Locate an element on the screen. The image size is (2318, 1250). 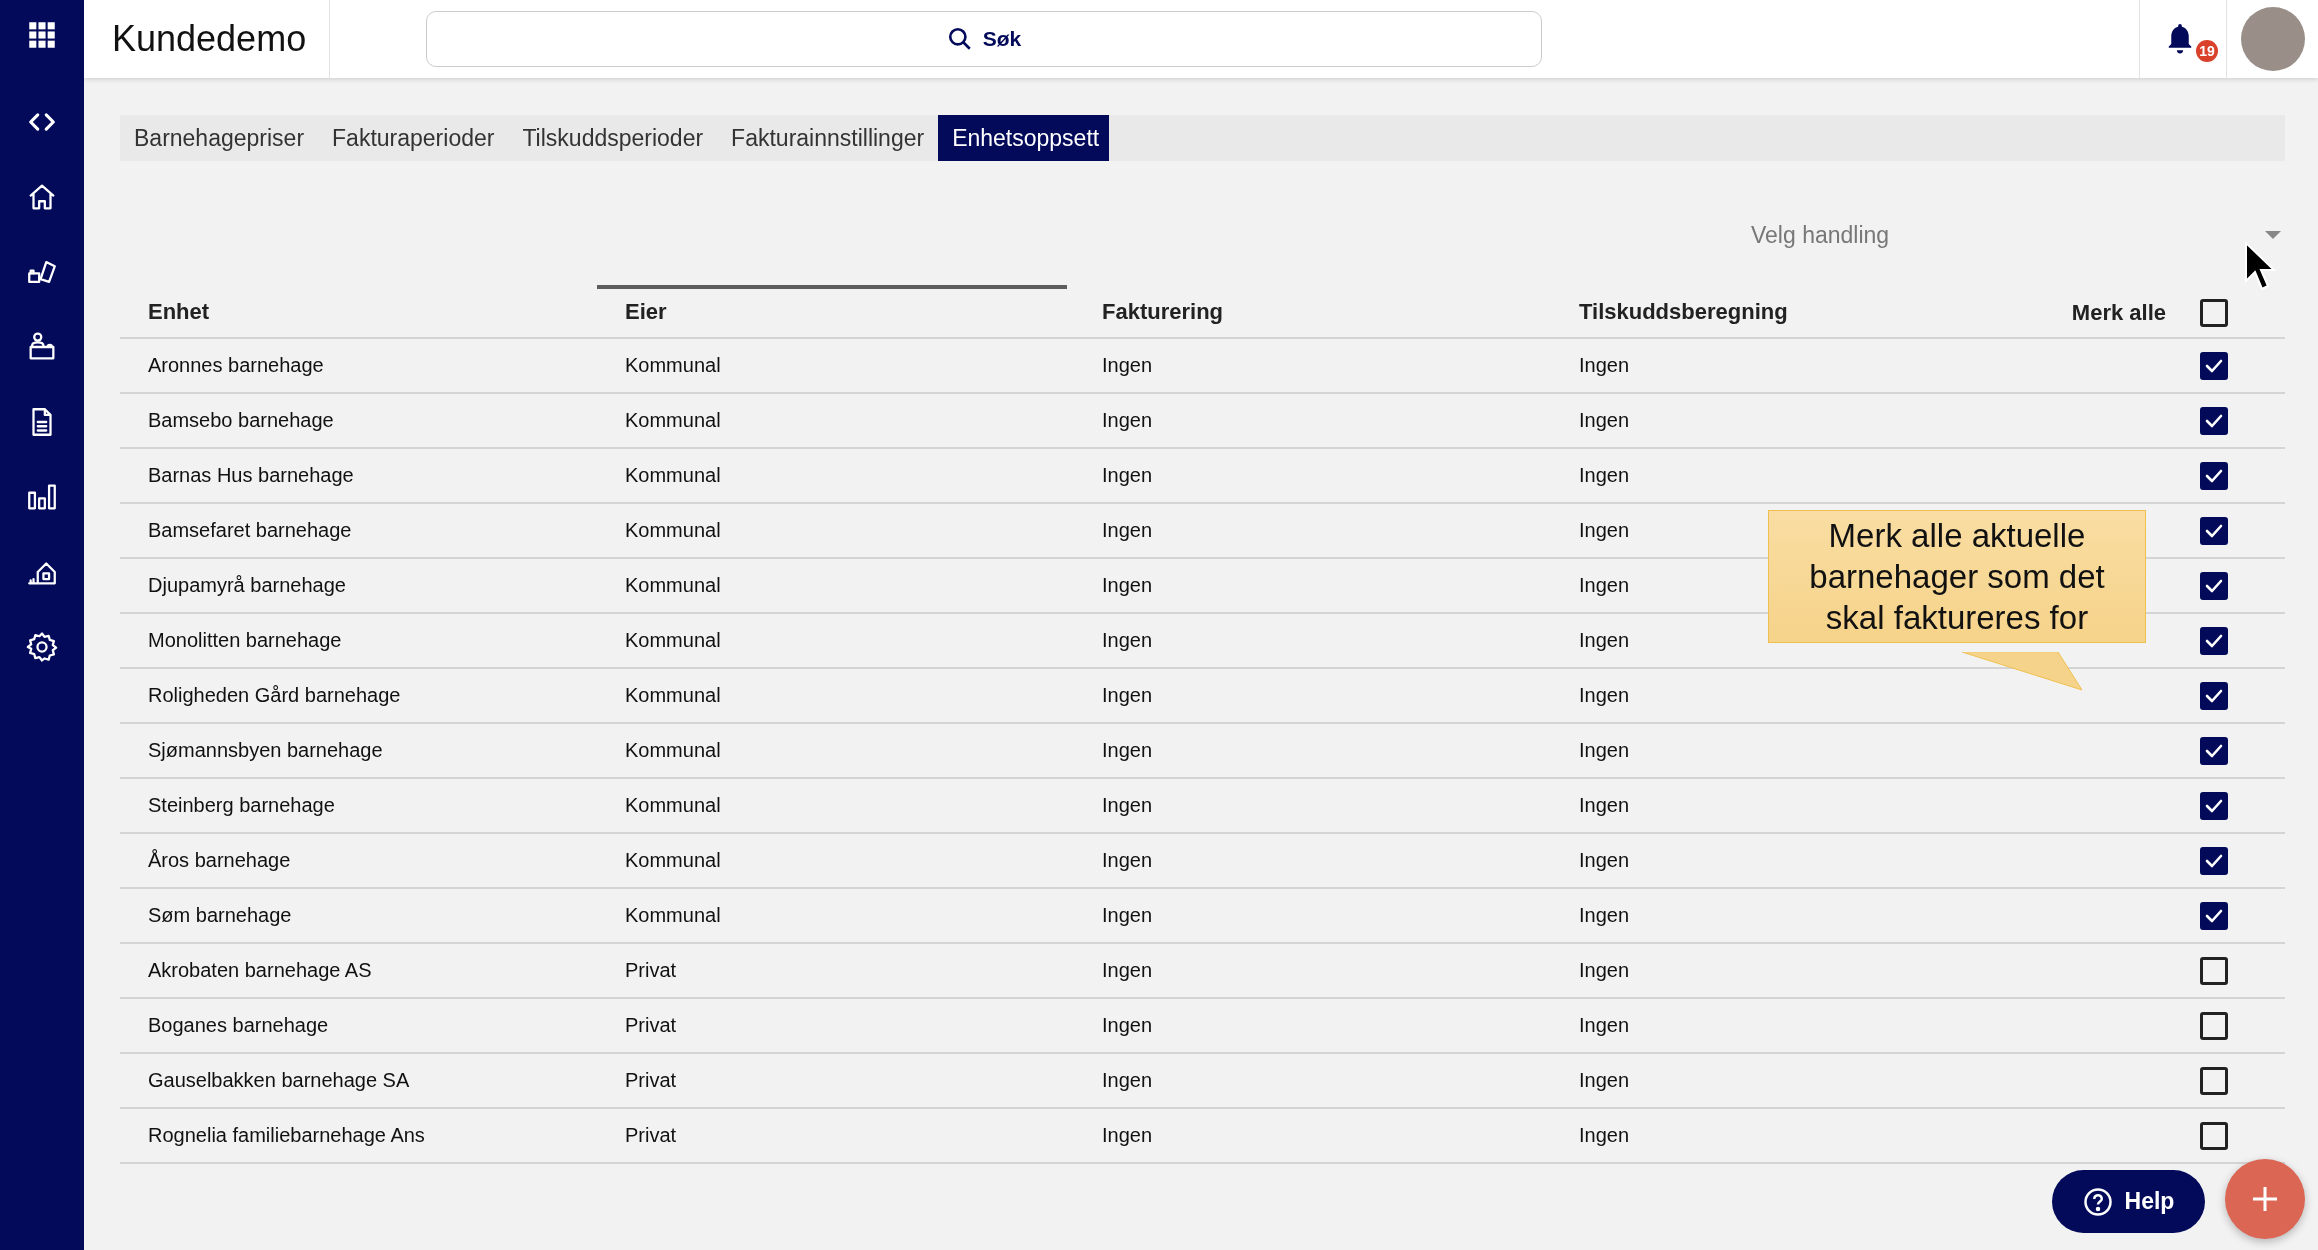
column-header: Fakturering is located at coordinates (1312, 311).